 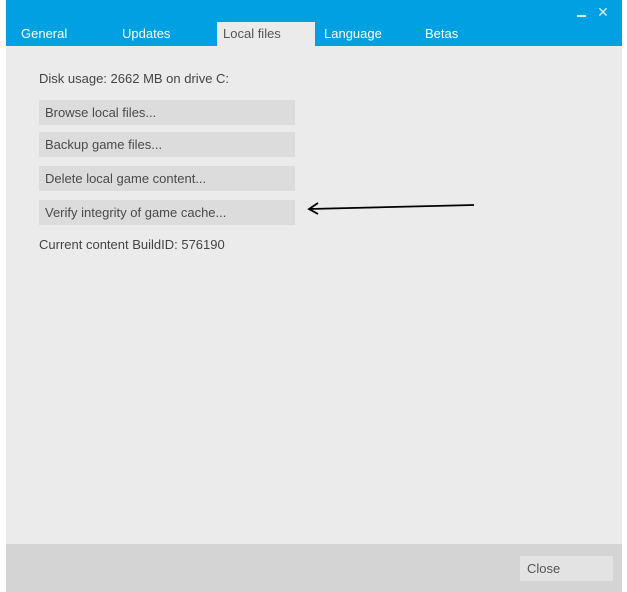 What do you see at coordinates (566, 568) in the screenshot?
I see `close-button: Close` at bounding box center [566, 568].